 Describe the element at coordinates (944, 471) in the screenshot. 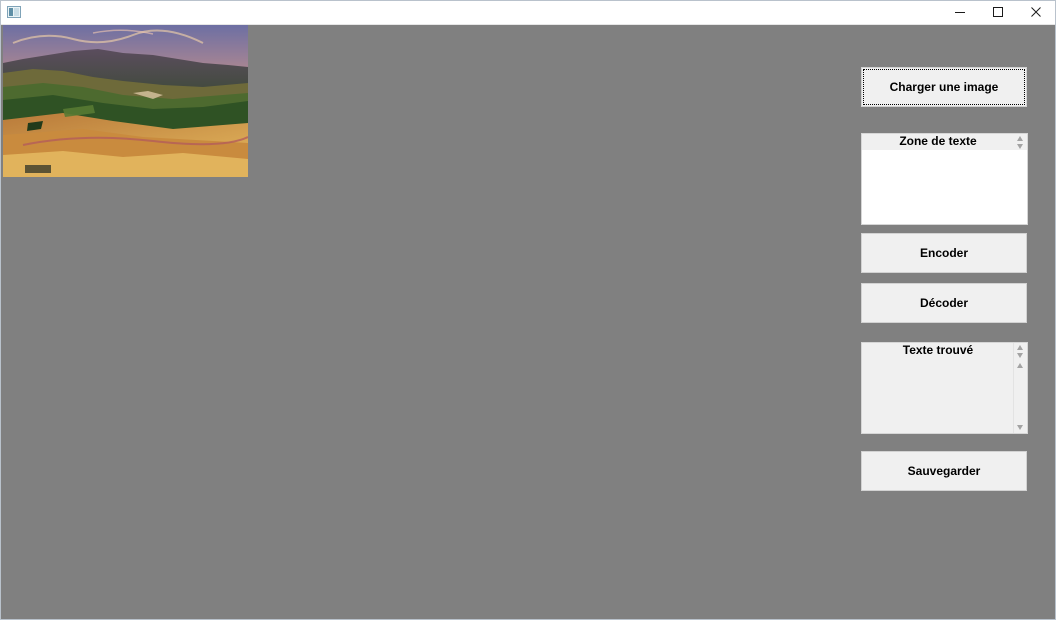

I see `save-button: Sauvegarder` at that location.